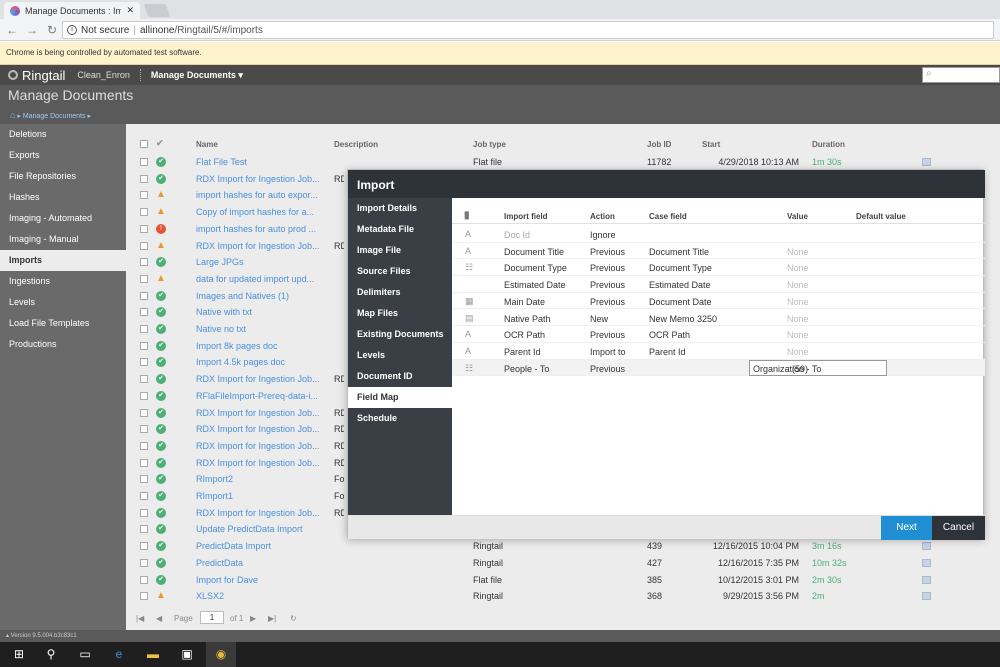 This screenshot has height=667, width=1000. I want to click on chrome-icon: ◉, so click(221, 654).